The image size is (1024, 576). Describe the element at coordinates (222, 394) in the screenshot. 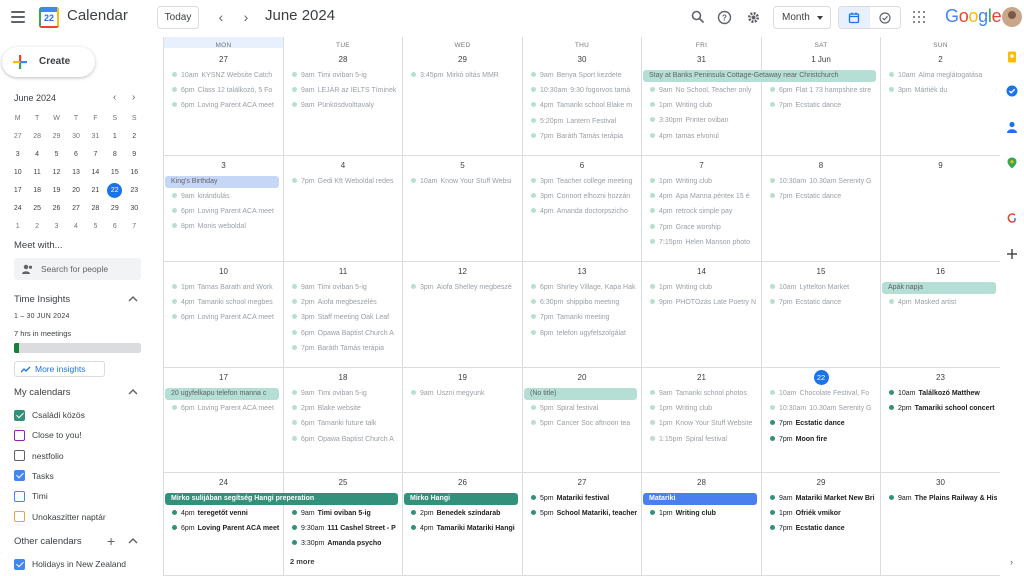

I see `all-day-event: 20 ugyfelkapu telefon manna c` at that location.